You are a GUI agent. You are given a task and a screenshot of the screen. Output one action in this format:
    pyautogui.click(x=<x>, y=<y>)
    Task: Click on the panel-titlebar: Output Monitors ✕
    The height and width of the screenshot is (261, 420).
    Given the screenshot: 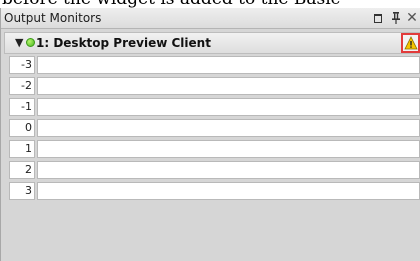 What is the action you would take?
    pyautogui.click(x=210, y=18)
    